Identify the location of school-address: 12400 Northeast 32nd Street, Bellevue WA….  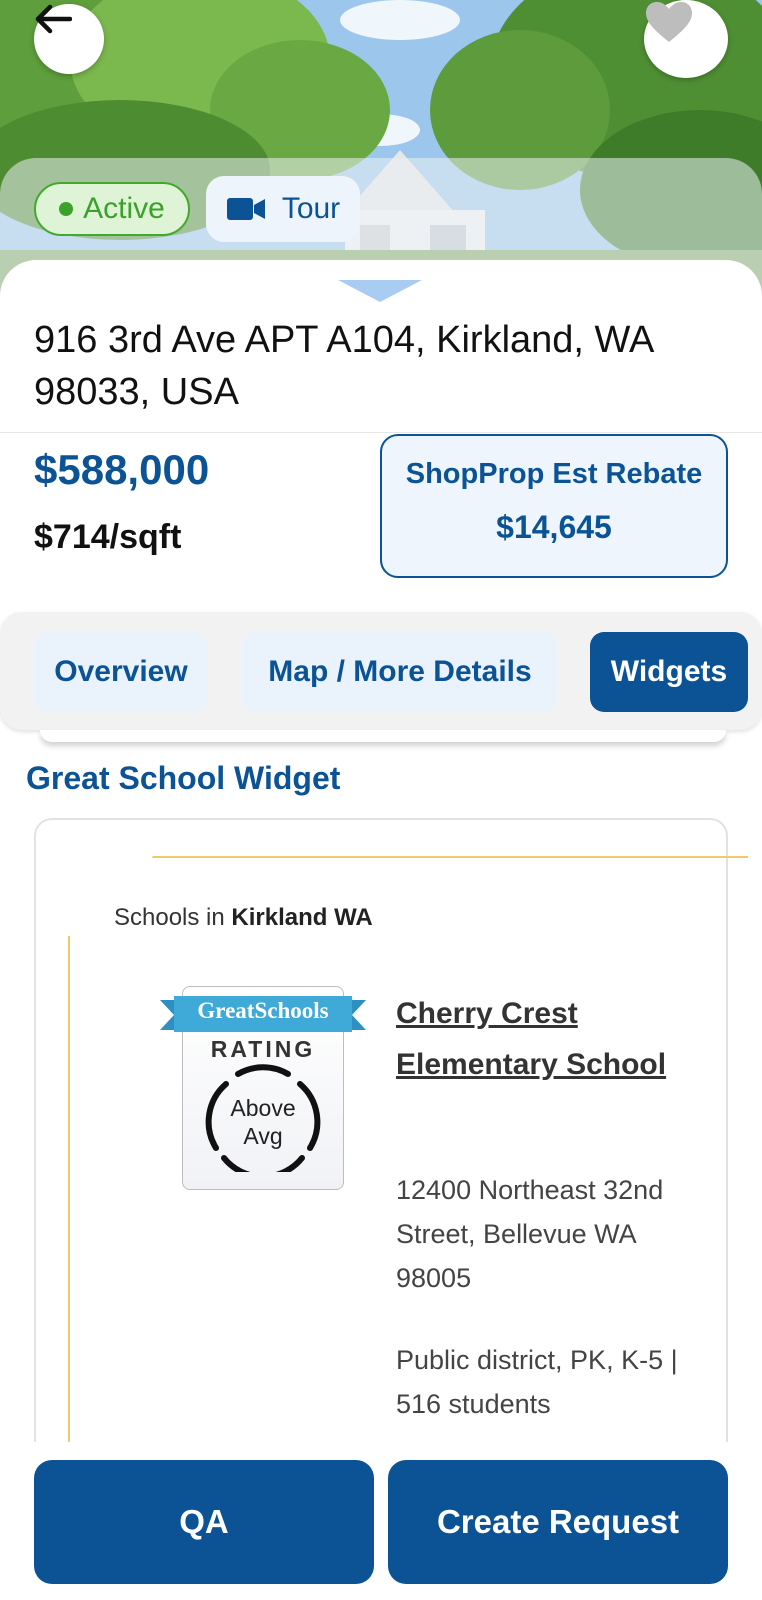
(530, 1234).